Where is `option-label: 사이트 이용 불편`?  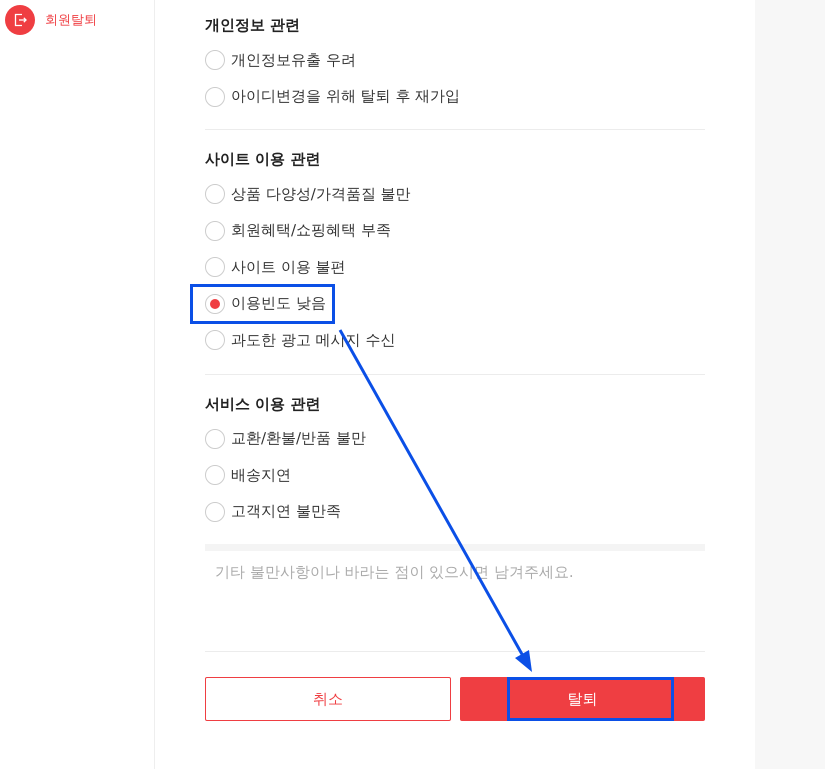
option-label: 사이트 이용 불편 is located at coordinates (288, 267).